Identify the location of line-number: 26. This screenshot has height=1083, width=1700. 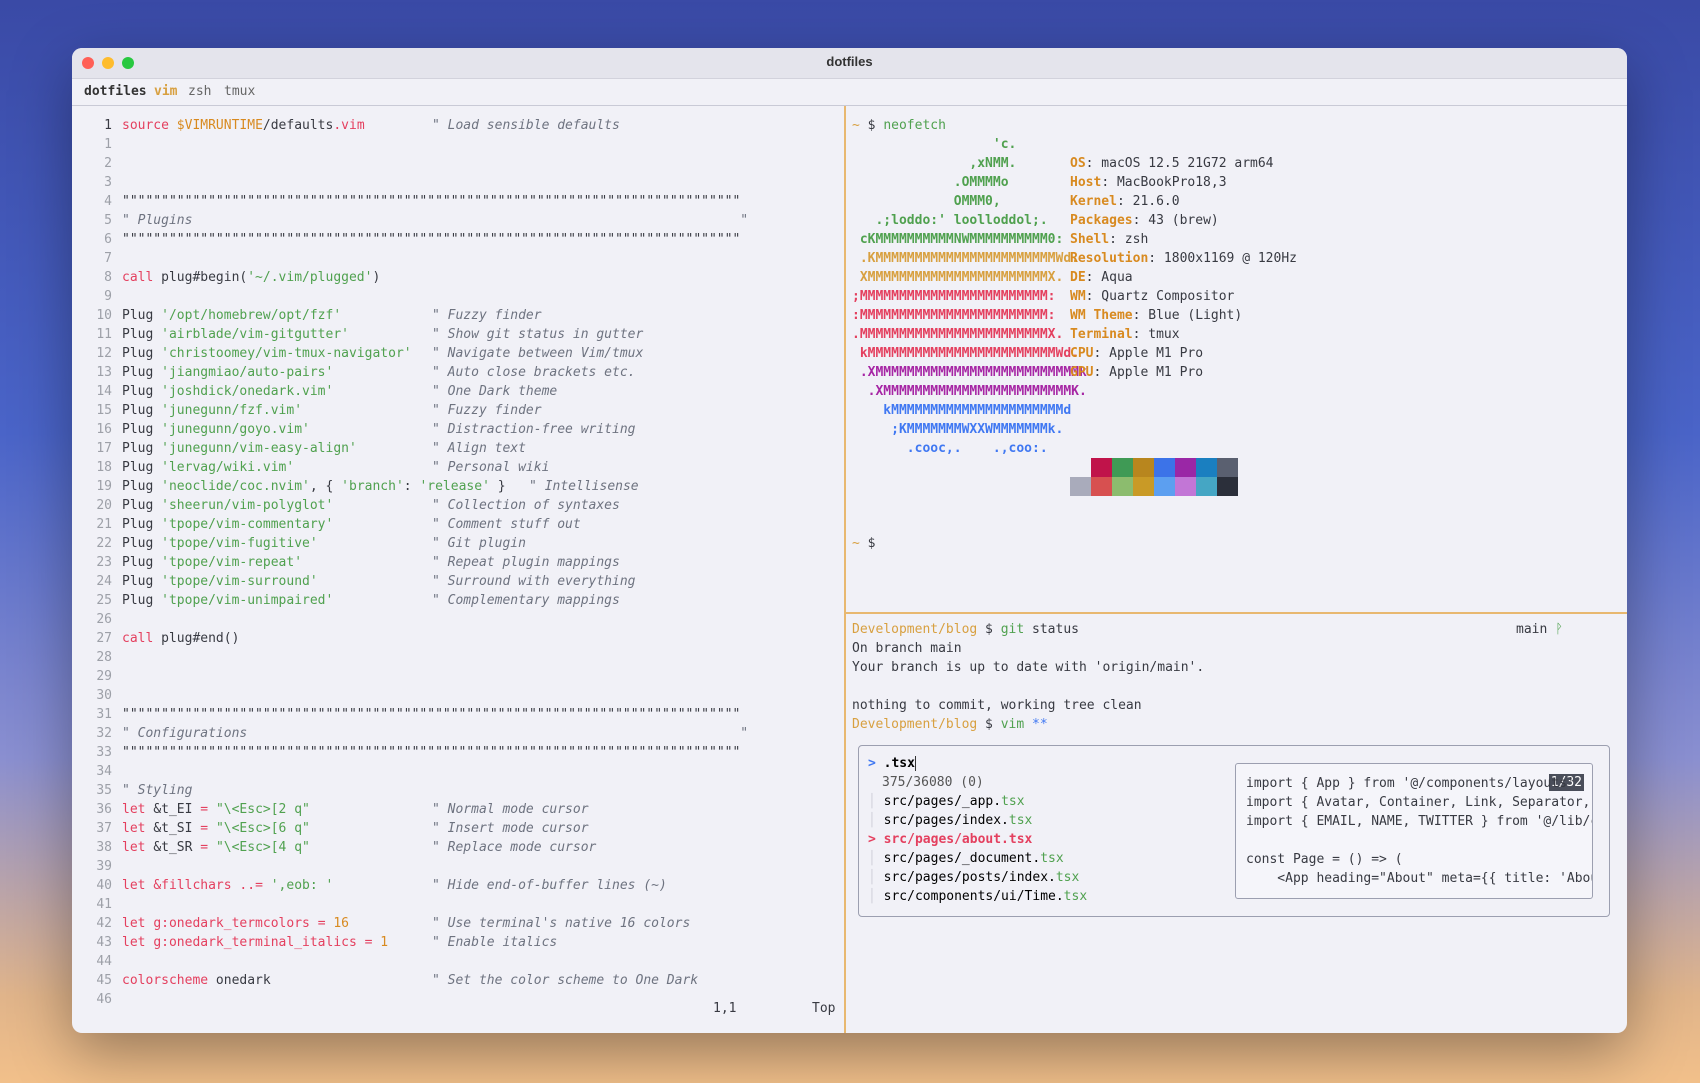
(104, 619).